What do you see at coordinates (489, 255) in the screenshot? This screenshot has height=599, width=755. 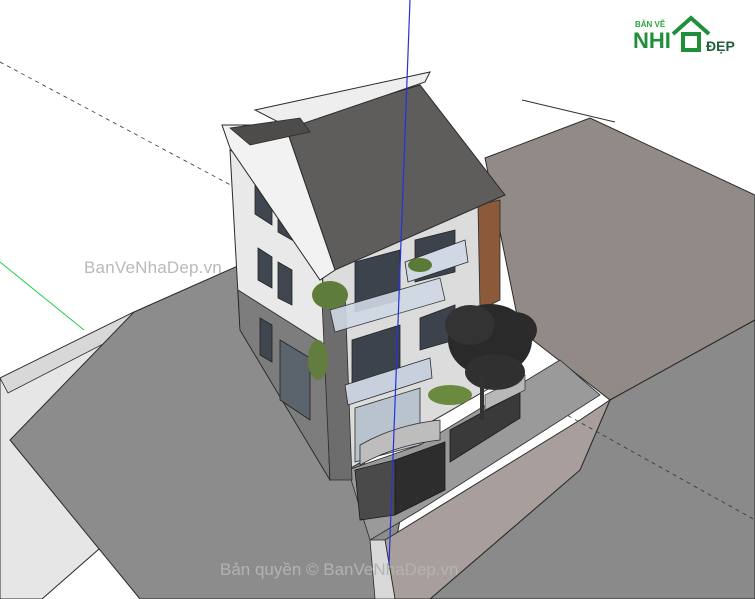 I see `wood-panel` at bounding box center [489, 255].